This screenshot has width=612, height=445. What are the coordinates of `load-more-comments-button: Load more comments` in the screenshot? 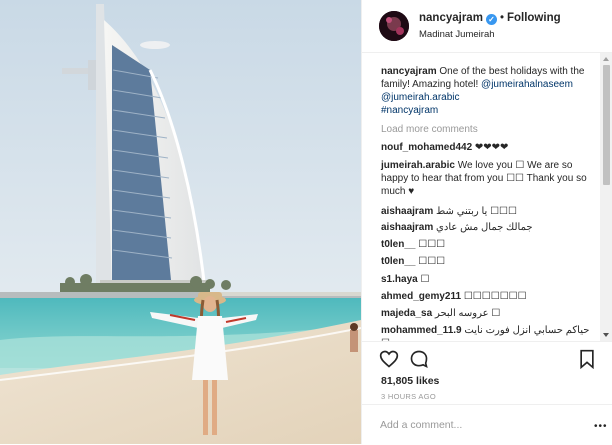 It's located at (429, 129).